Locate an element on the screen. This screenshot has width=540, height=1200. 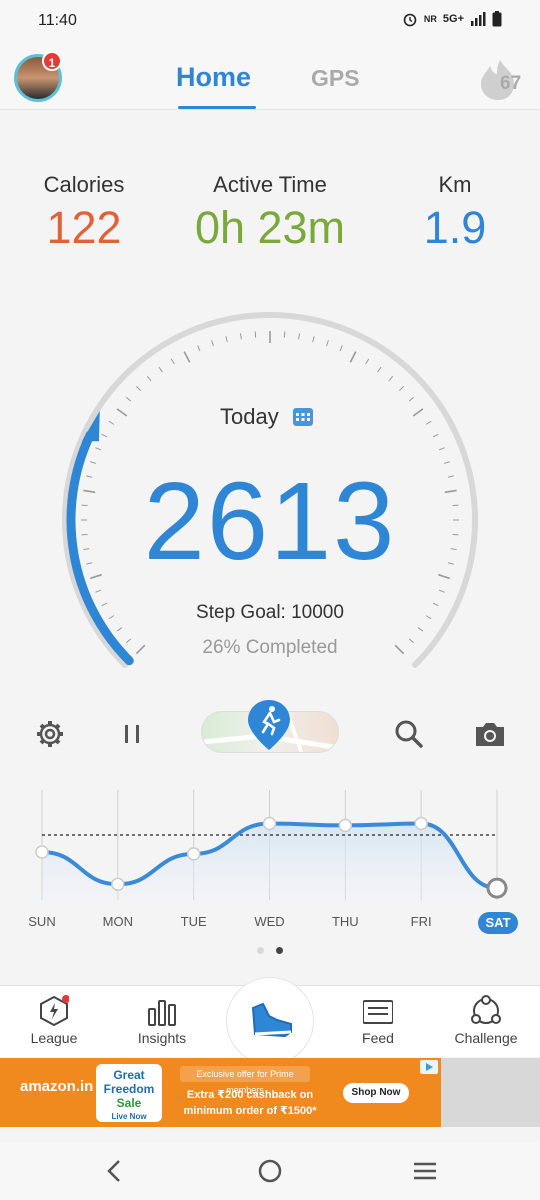
step-goal: Step Goal: 10000 is located at coordinates (270, 613).